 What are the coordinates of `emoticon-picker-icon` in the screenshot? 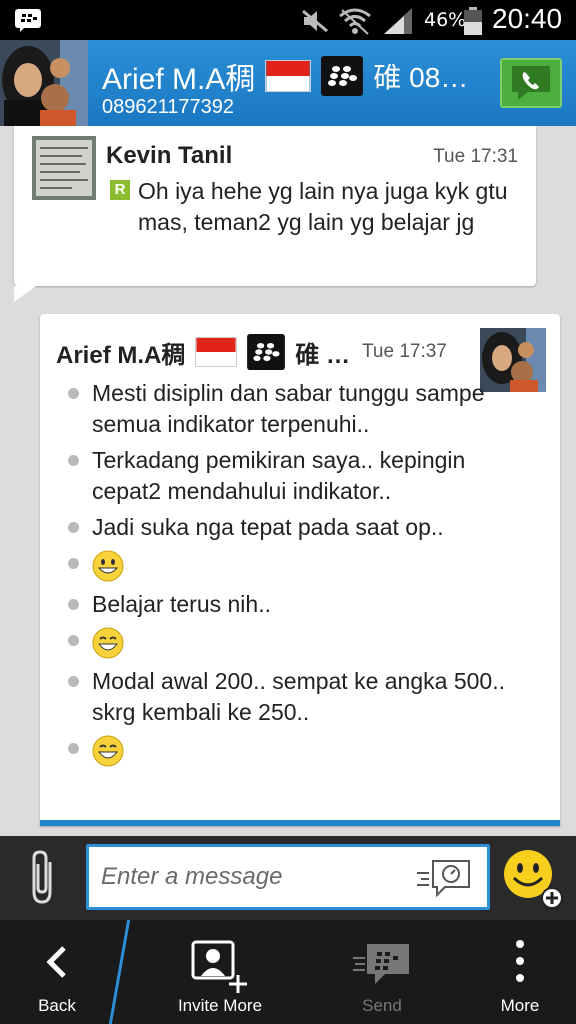 It's located at (533, 879).